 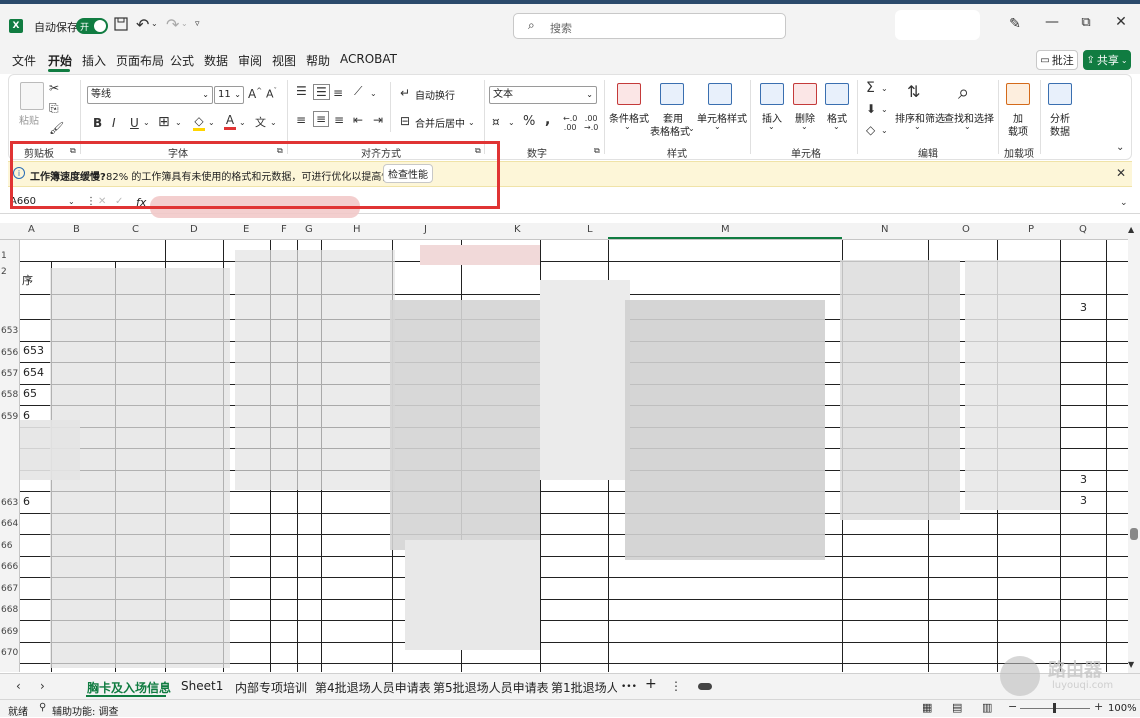 I want to click on bold-icon: B, so click(x=97, y=123).